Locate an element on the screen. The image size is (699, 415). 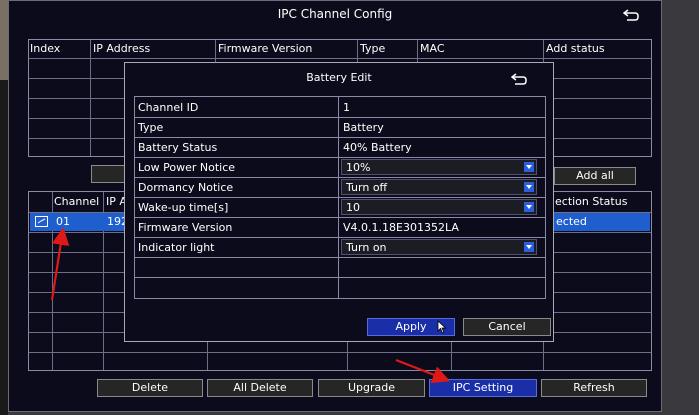
dormancy-notice-select: Turn off is located at coordinates (439, 187).